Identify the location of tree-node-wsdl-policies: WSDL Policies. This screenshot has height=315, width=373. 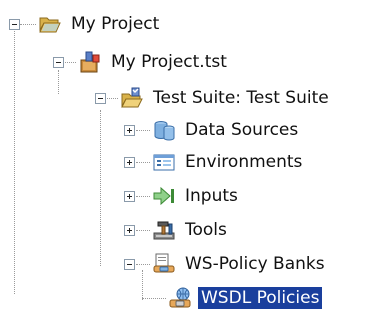
(245, 298).